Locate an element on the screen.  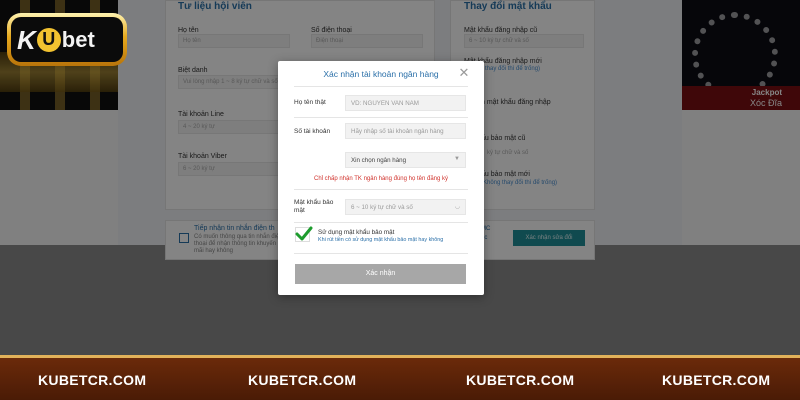
eye-icon: ◡ is located at coordinates (457, 206).